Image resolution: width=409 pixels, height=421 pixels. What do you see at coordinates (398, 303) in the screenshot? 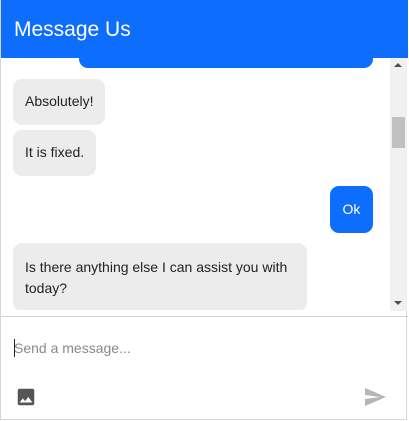
I see `scroll-down-arrow-icon` at bounding box center [398, 303].